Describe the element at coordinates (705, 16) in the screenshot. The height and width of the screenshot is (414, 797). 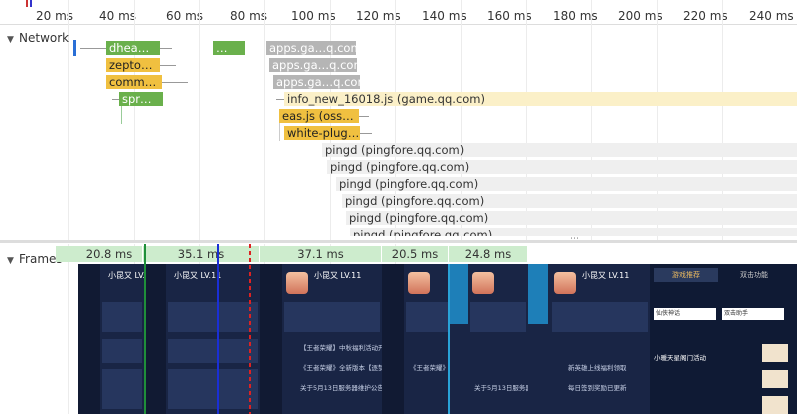
I see `ruler-tick: 220 ms` at that location.